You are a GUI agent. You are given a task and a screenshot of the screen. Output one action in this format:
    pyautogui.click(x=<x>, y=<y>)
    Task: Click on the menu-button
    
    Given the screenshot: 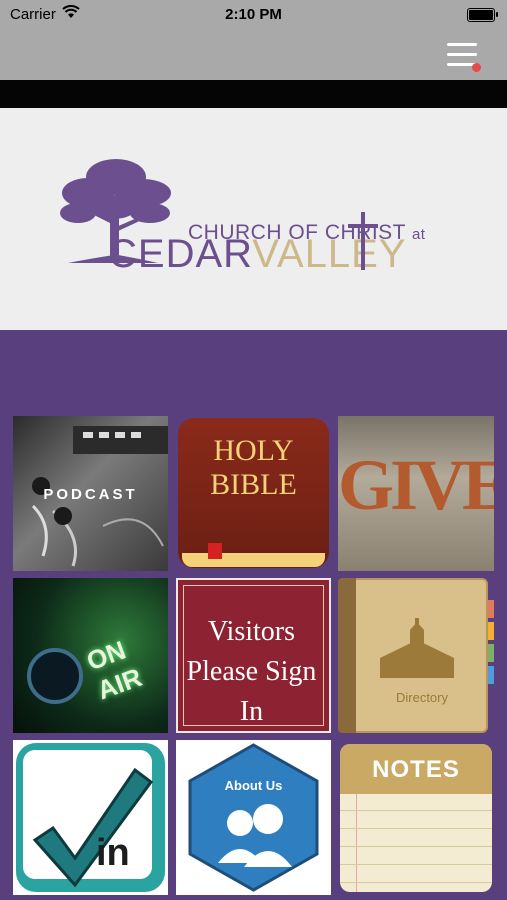 What is the action you would take?
    pyautogui.click(x=464, y=56)
    